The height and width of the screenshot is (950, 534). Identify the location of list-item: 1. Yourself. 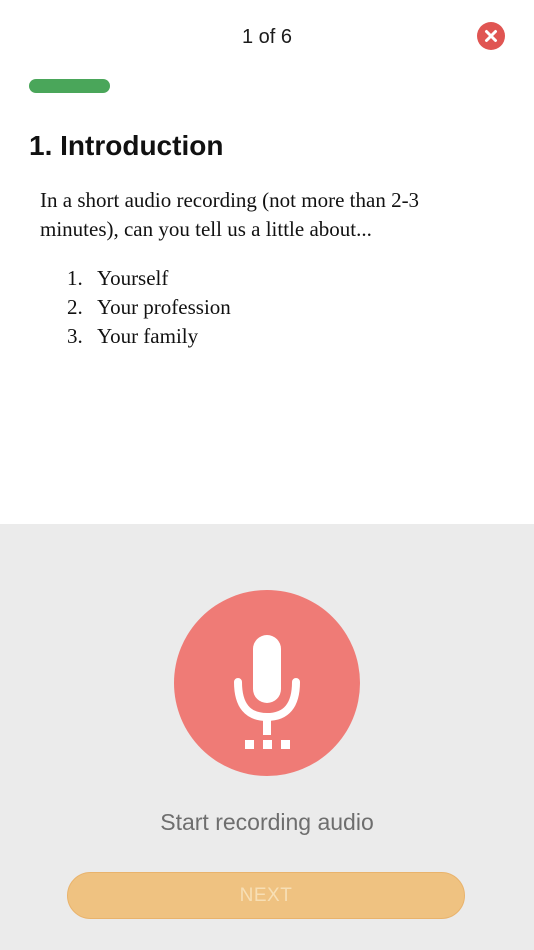
(260, 278).